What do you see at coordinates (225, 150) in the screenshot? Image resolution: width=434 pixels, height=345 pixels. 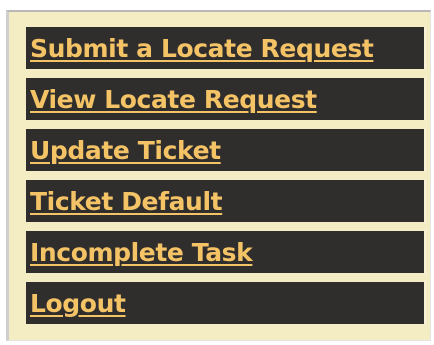 I see `menu-item-update-ticket: Update Ticket` at bounding box center [225, 150].